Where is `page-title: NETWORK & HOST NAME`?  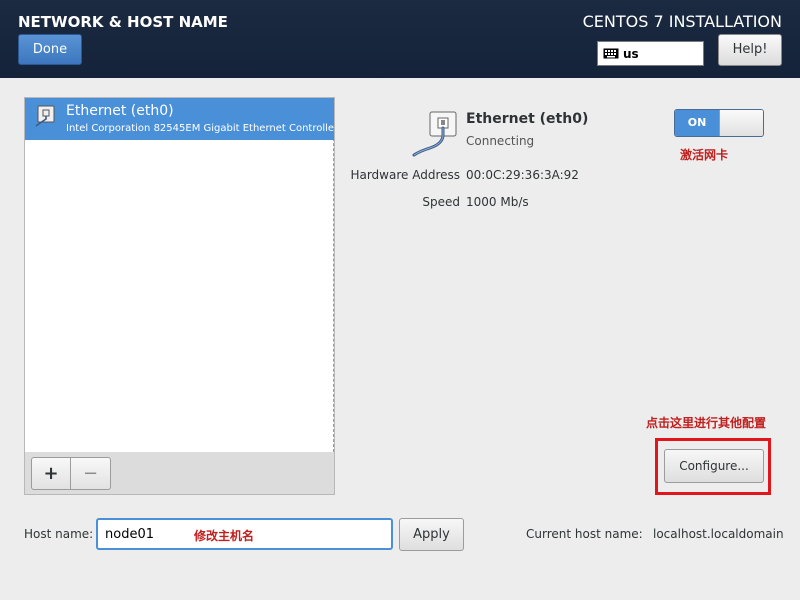
page-title: NETWORK & HOST NAME is located at coordinates (123, 22).